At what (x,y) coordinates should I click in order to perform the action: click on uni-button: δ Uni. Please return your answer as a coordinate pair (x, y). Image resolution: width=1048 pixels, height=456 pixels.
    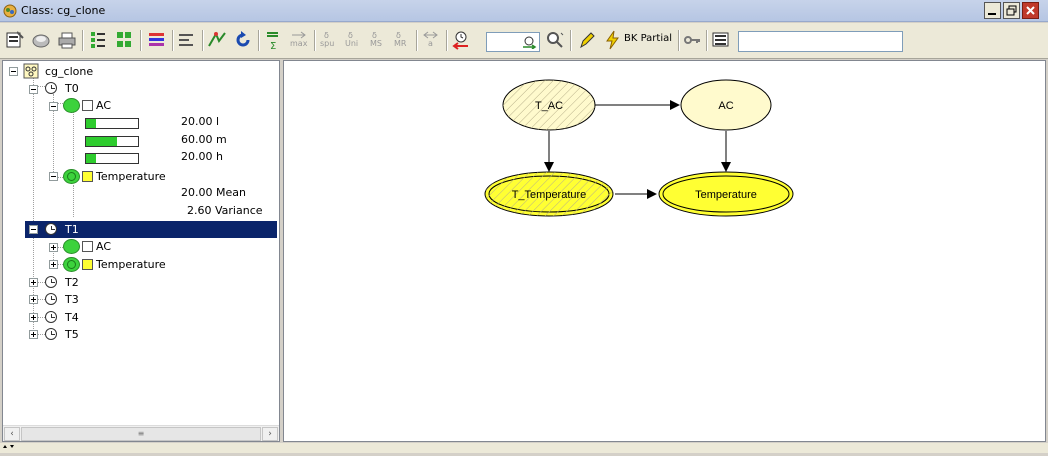
    Looking at the image, I should click on (353, 40).